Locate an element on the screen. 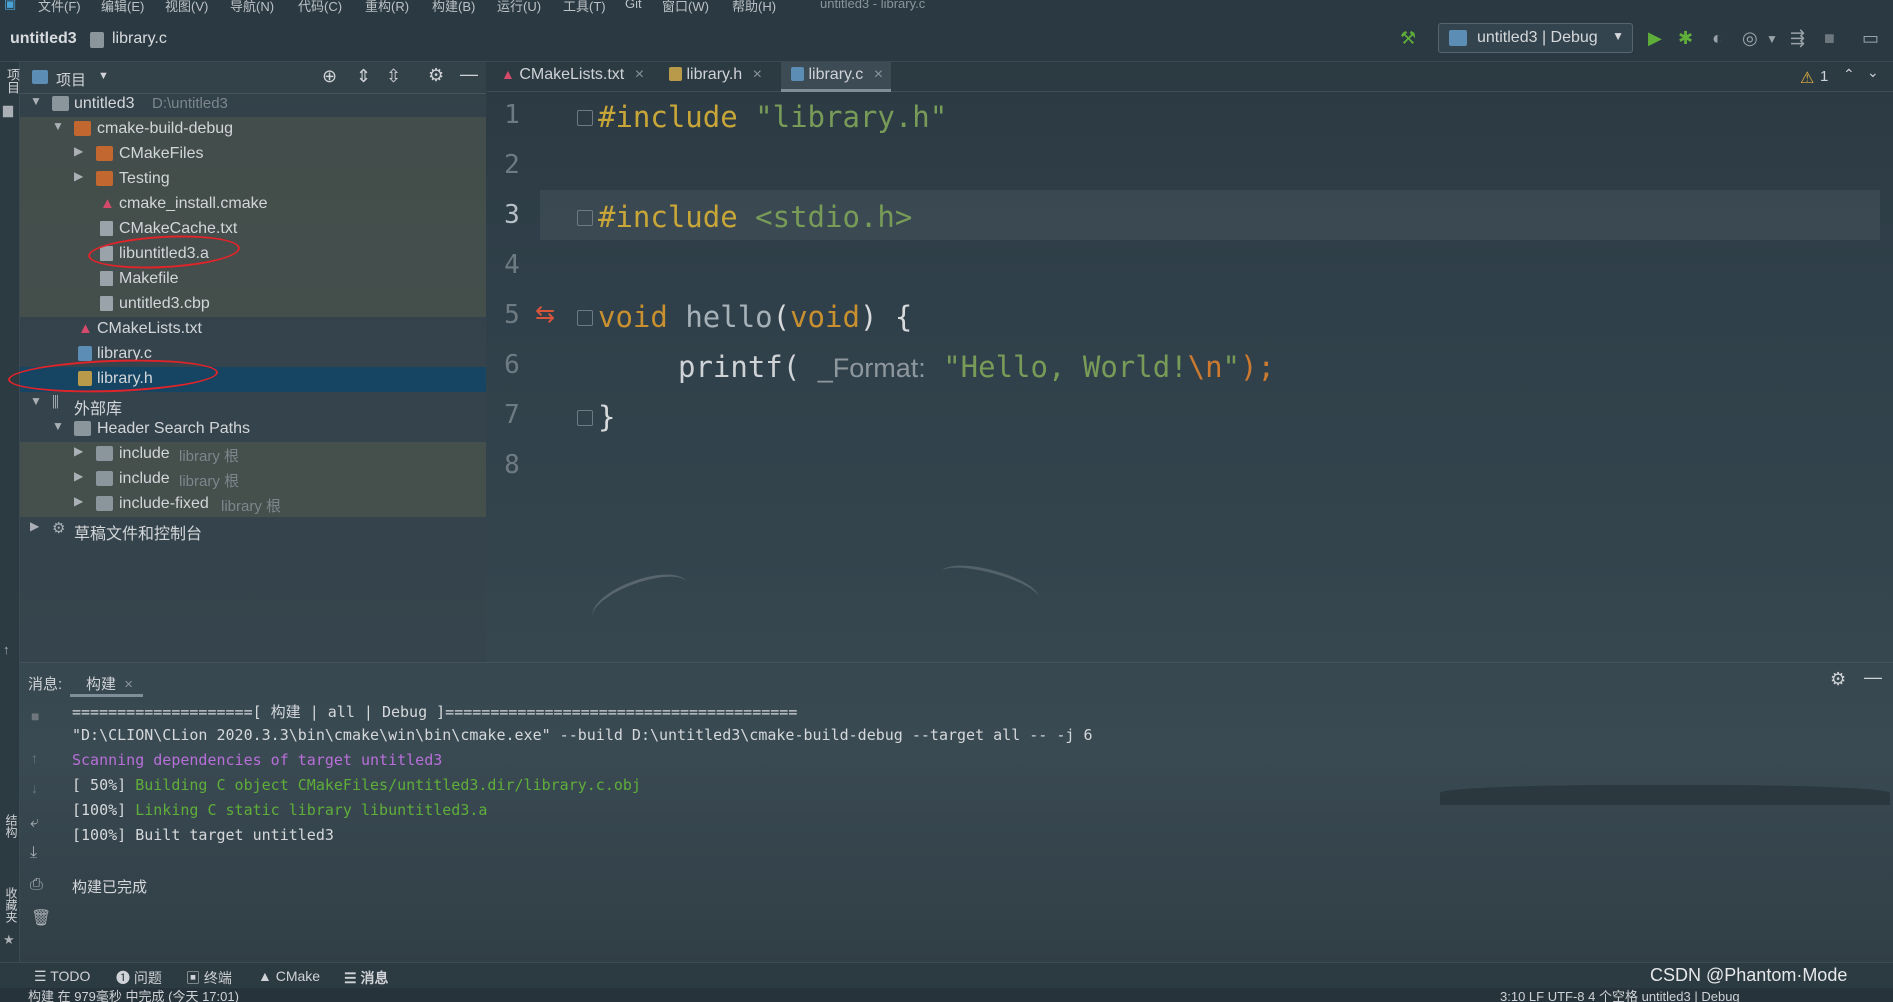 This screenshot has height=1002, width=1893. next-highlight-icon: ⌄ is located at coordinates (1873, 72).